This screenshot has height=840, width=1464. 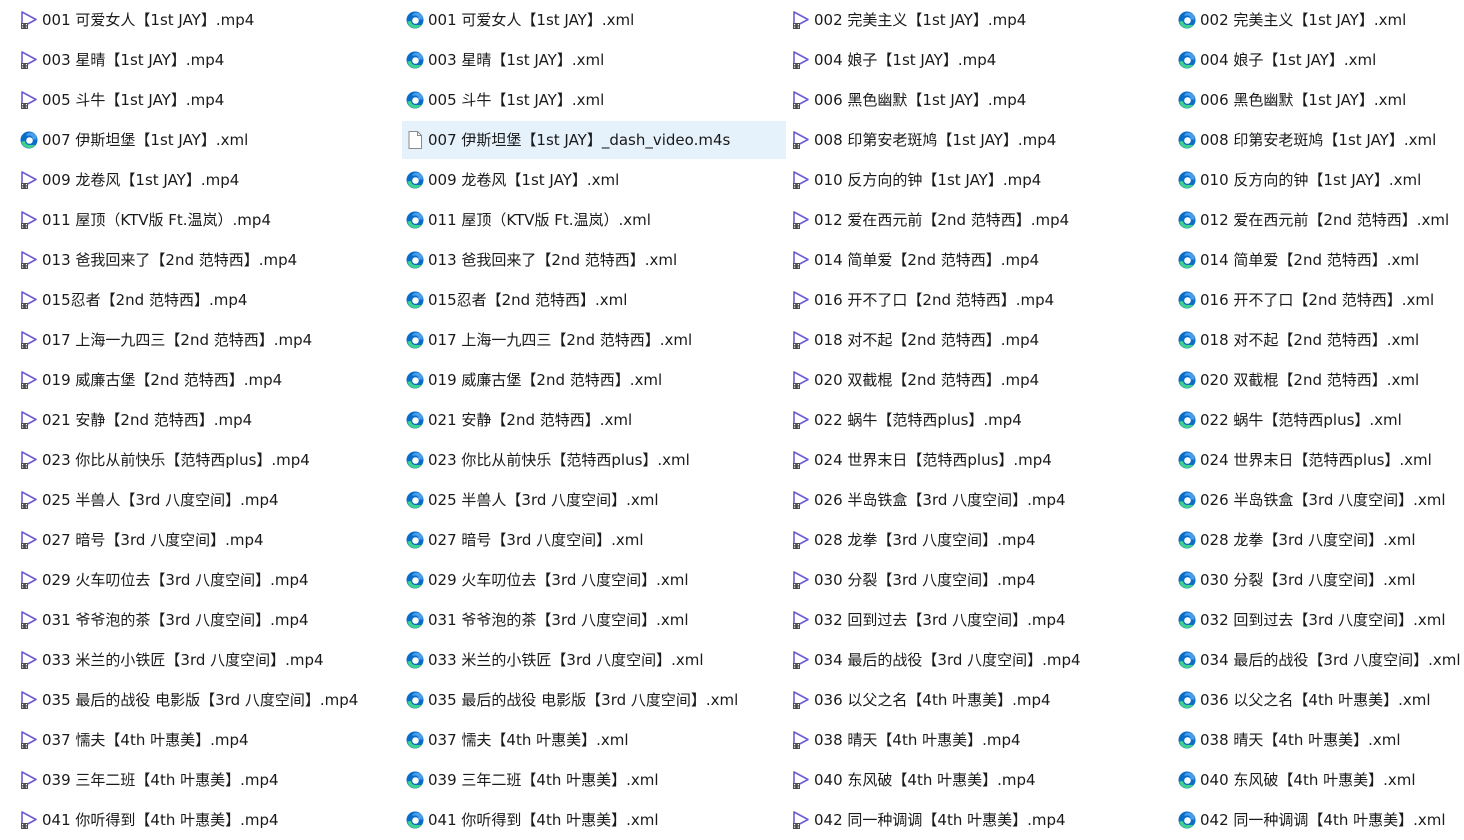 I want to click on xml-file-item: 009 龙卷风【1st JAY】.xml, so click(x=595, y=180).